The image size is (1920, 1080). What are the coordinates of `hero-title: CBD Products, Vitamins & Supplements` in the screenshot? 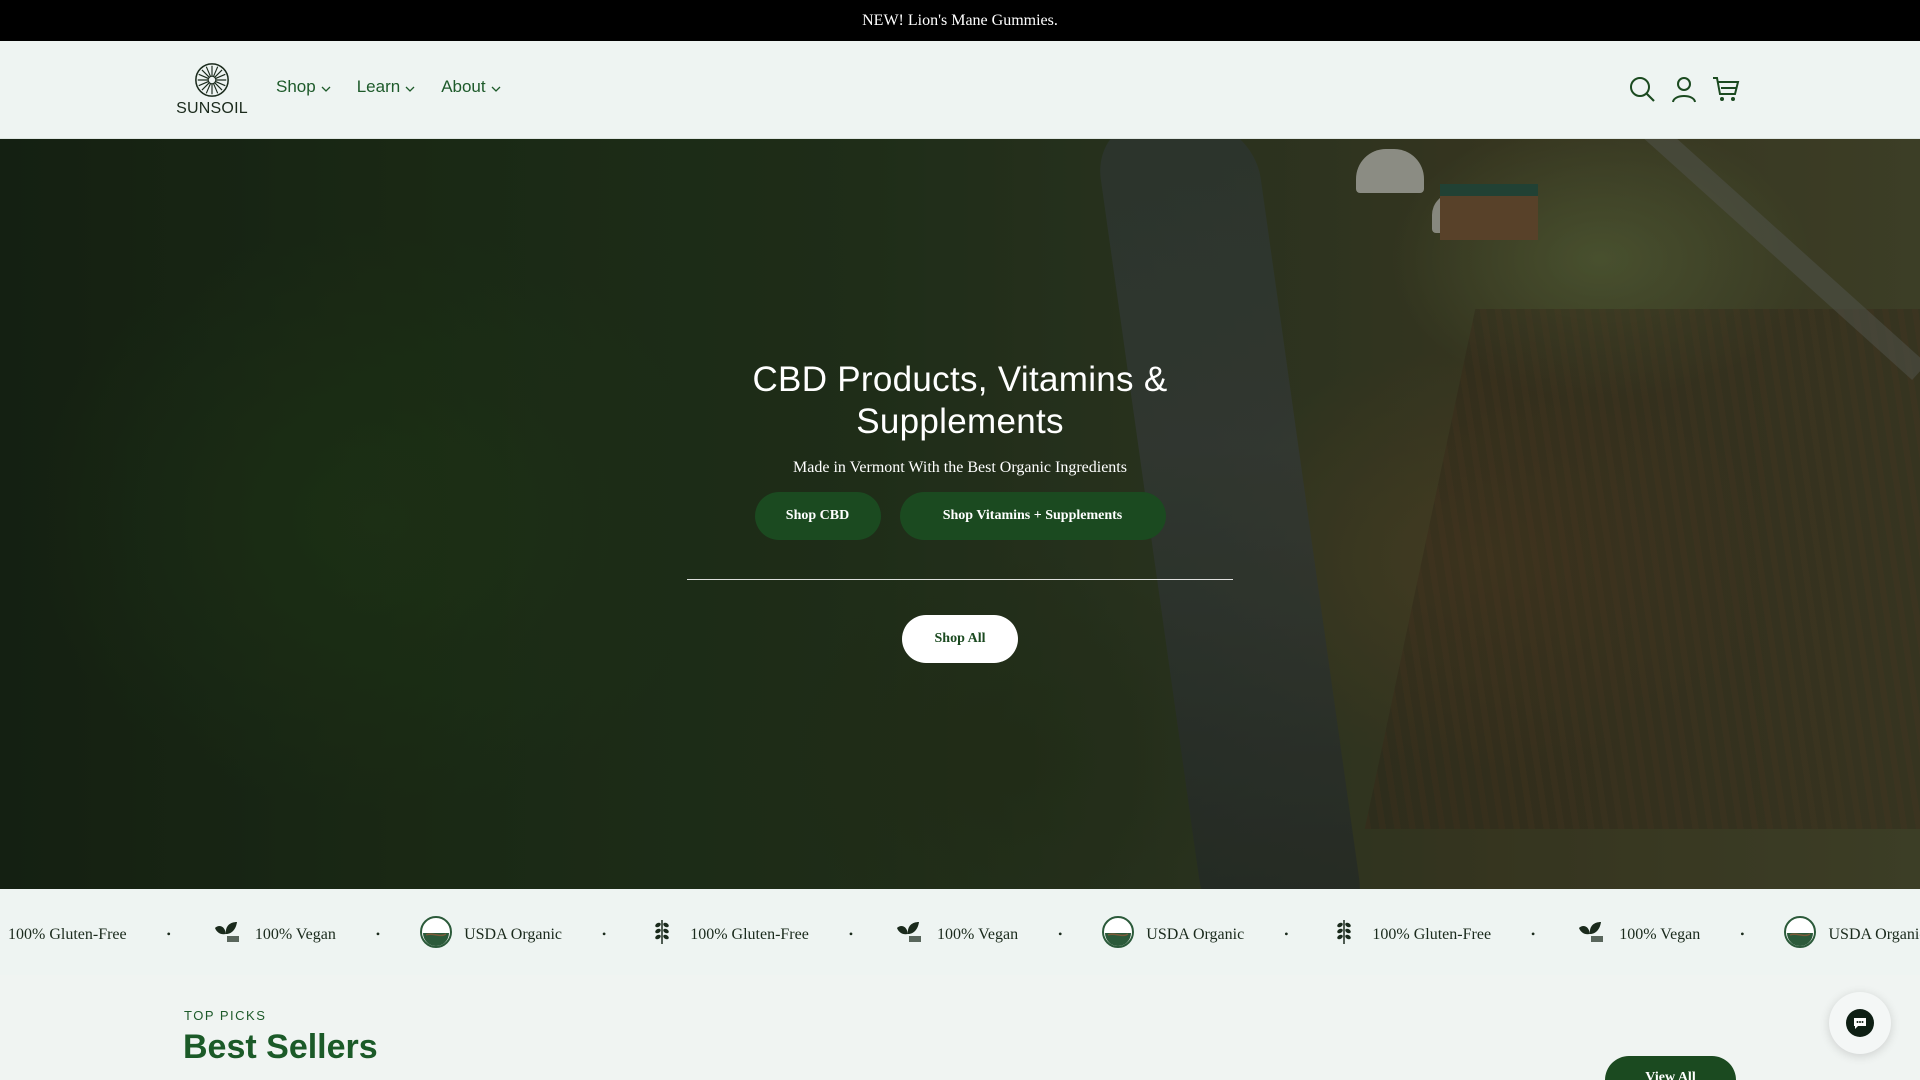 It's located at (960, 400).